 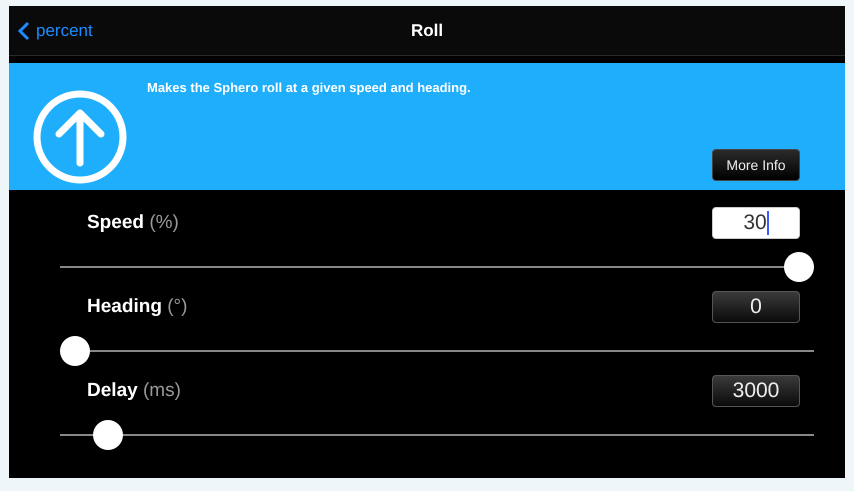 I want to click on value-field: 3000, so click(x=756, y=391).